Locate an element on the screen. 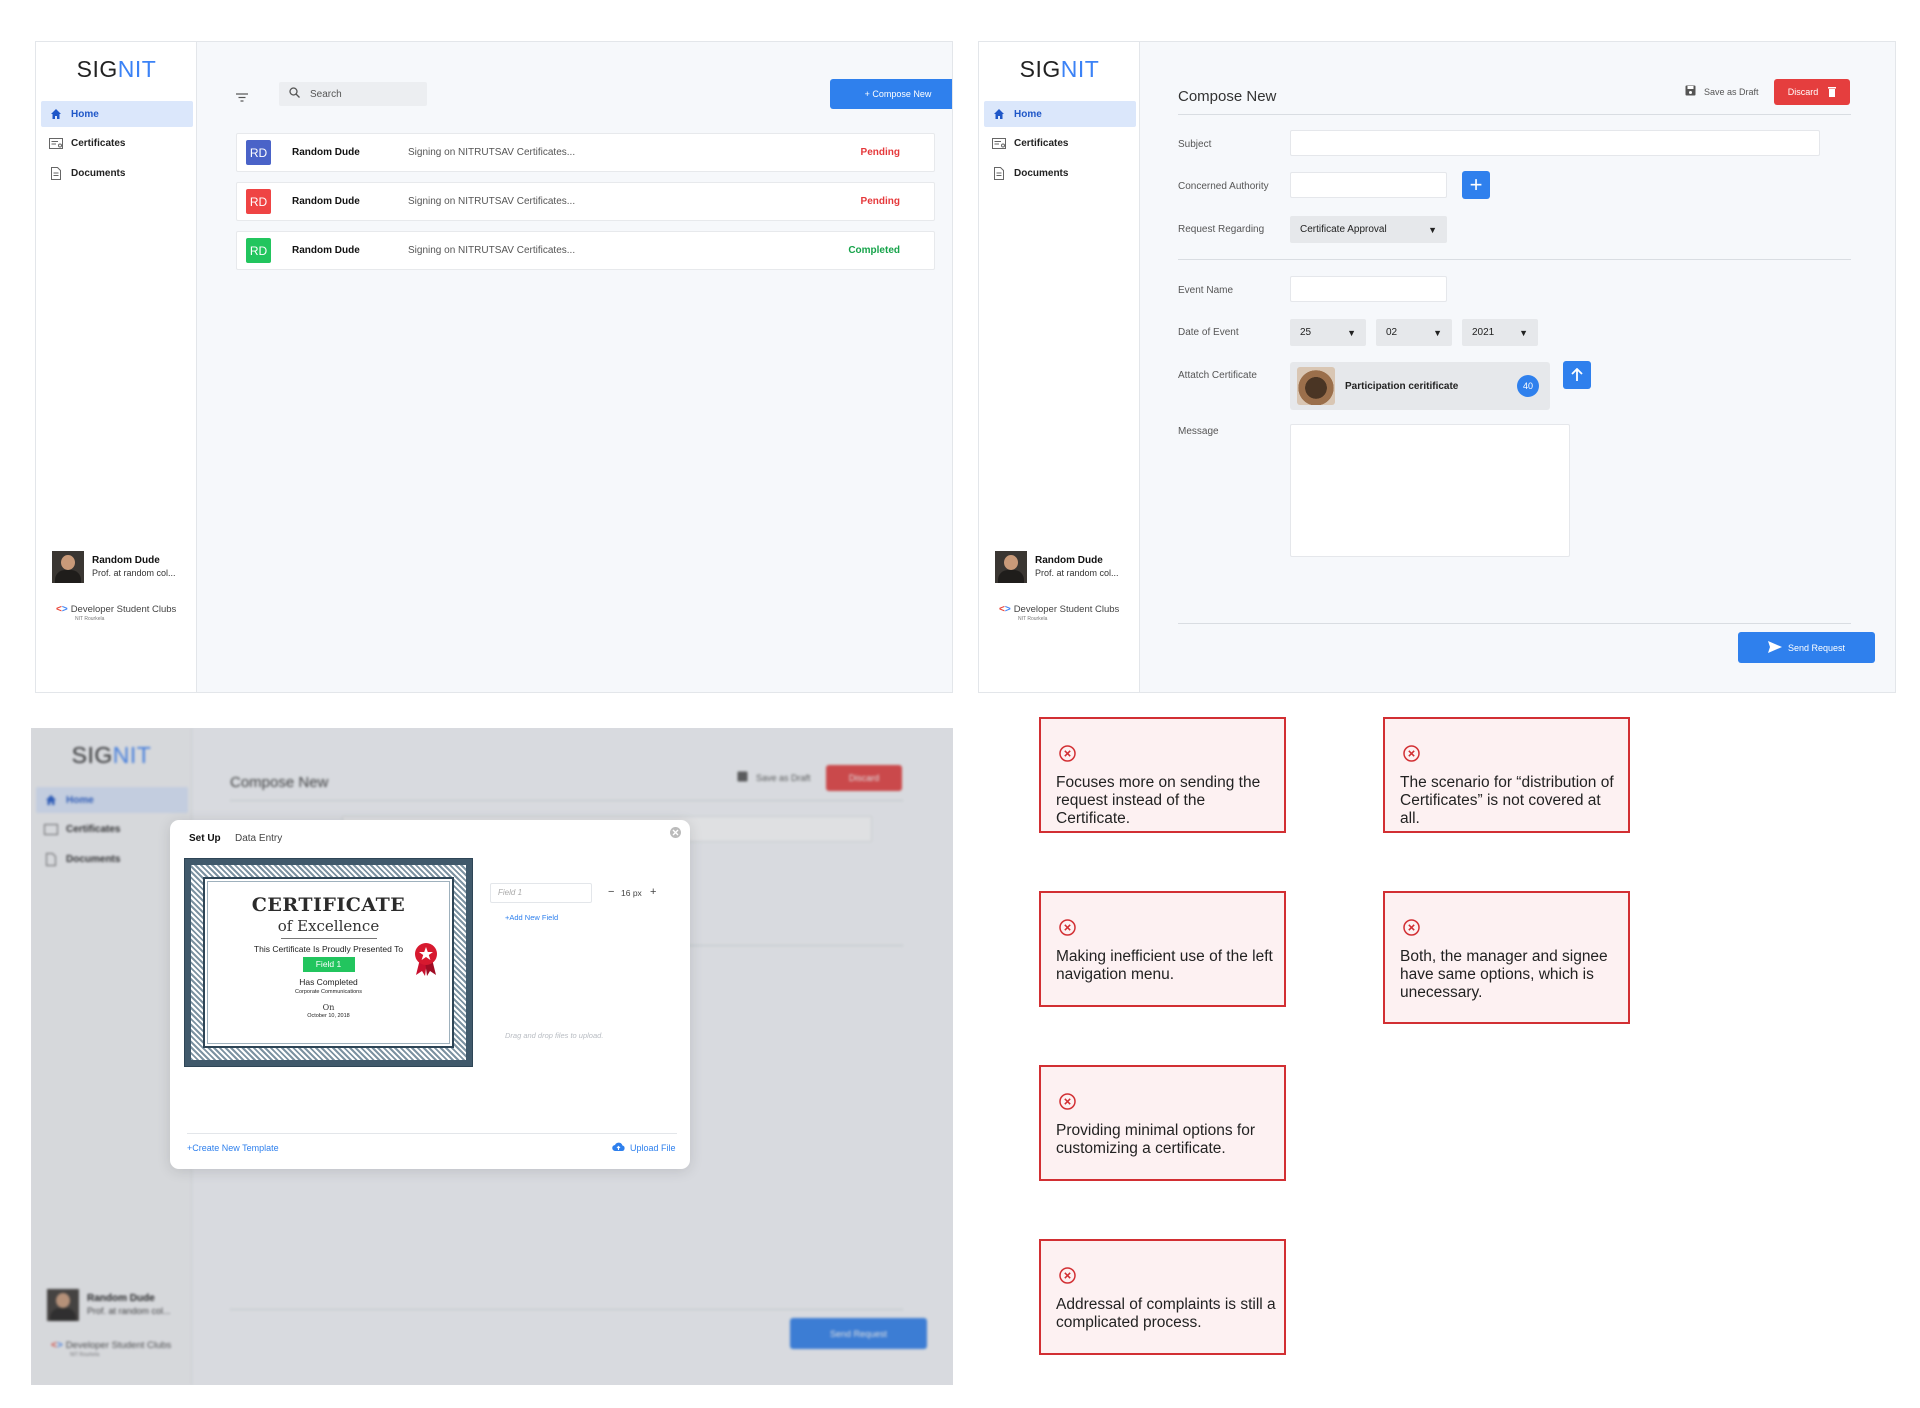 Image resolution: width=1920 pixels, height=1408 pixels. field-name-input: Field 1 is located at coordinates (541, 893).